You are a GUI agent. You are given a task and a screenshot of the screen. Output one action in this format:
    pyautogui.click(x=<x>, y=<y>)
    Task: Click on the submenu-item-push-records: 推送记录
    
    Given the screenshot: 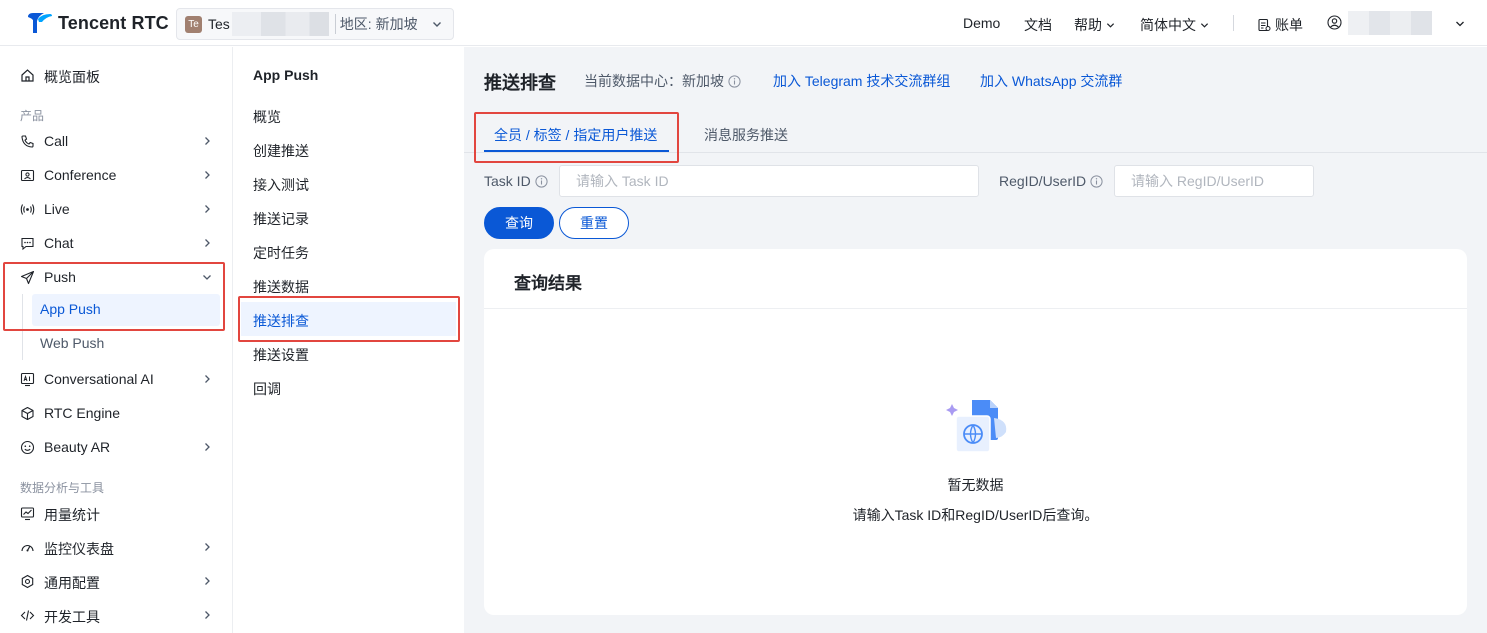 What is the action you would take?
    pyautogui.click(x=348, y=217)
    